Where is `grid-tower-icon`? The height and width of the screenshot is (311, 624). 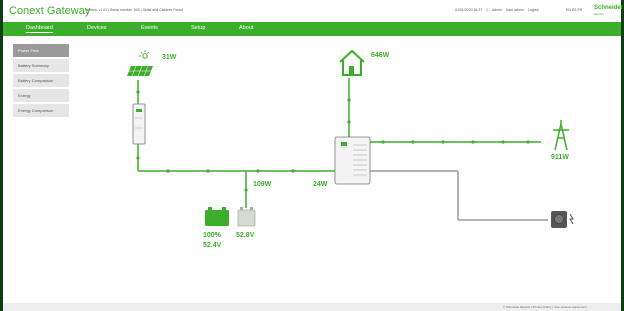 grid-tower-icon is located at coordinates (561, 135).